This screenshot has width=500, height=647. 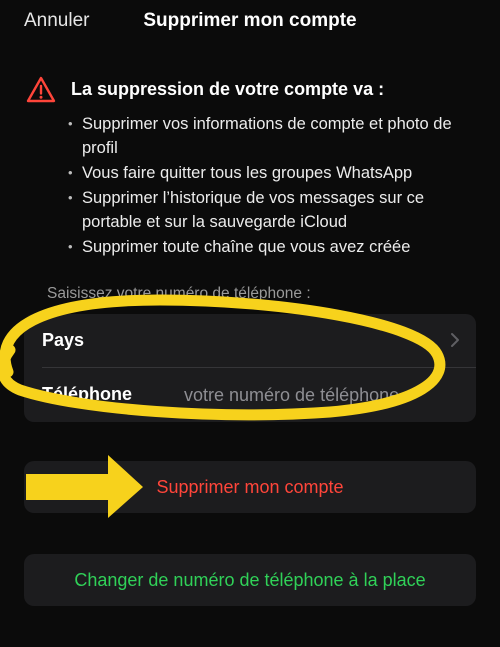 What do you see at coordinates (250, 341) in the screenshot?
I see `country-row: Pays` at bounding box center [250, 341].